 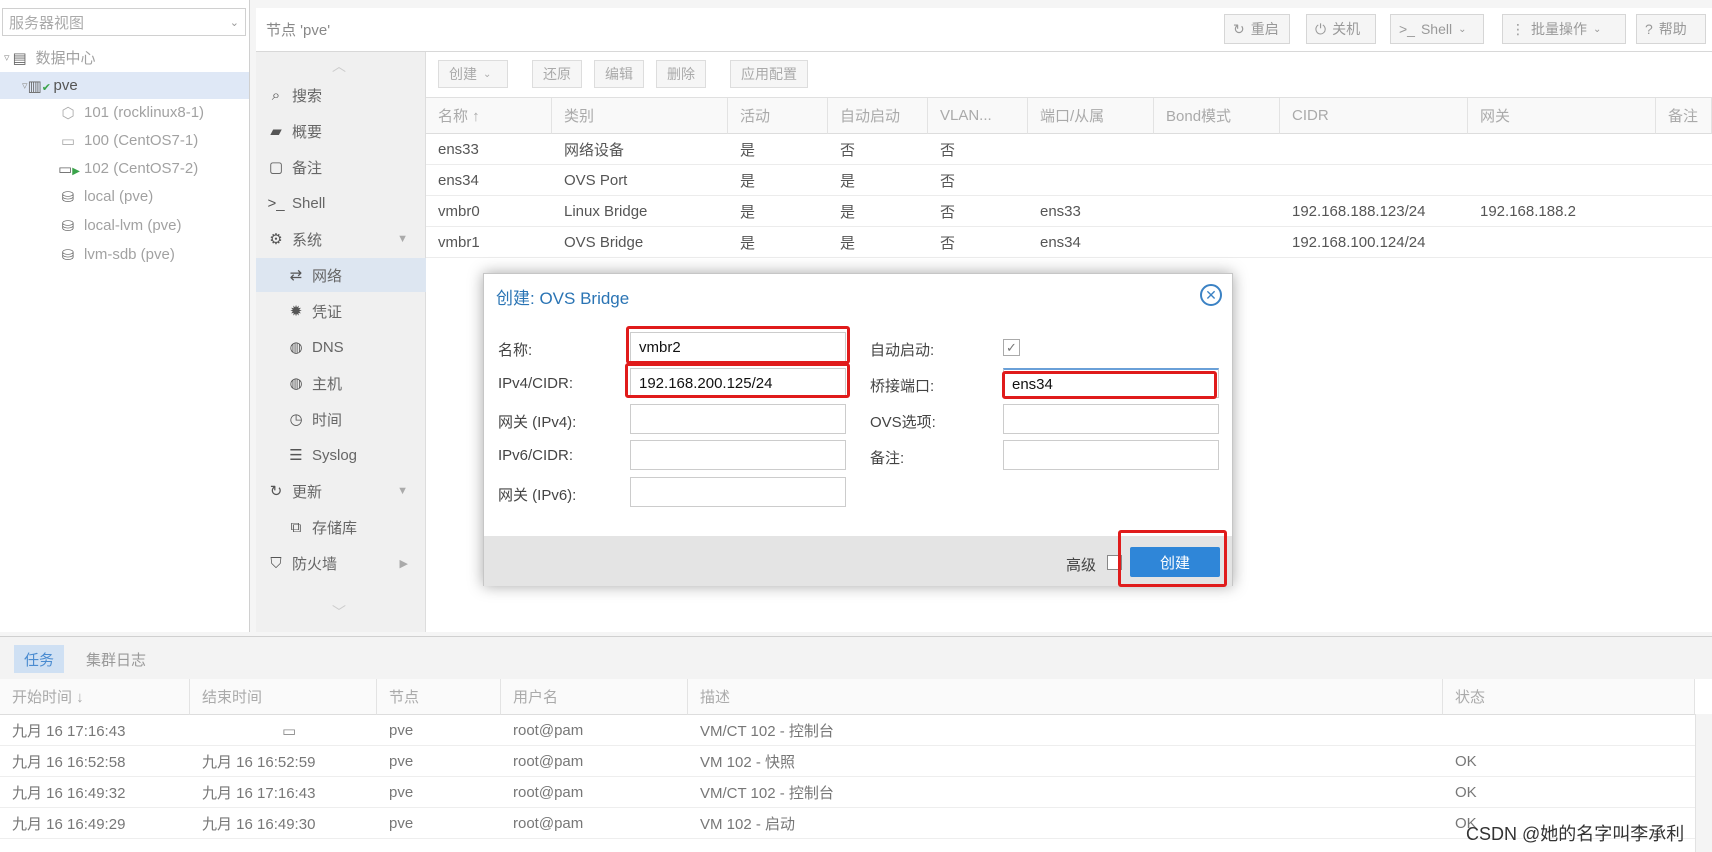 What do you see at coordinates (341, 311) in the screenshot?
I see `nav-item-certificates: ✹ 凭证` at bounding box center [341, 311].